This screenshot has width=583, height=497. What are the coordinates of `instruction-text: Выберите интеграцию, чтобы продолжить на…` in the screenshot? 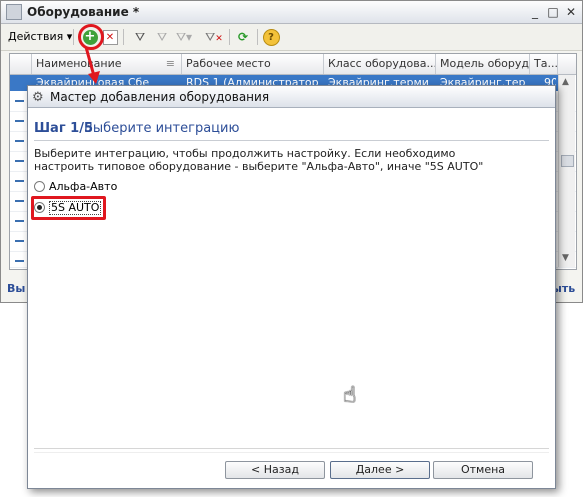 It's located at (259, 160).